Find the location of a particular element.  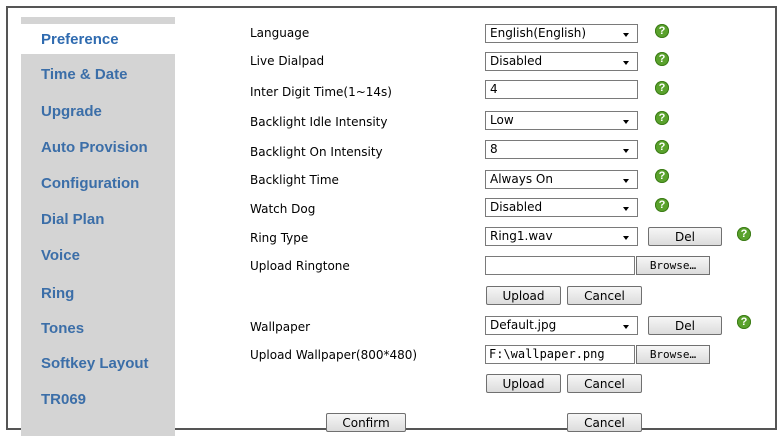

ring-type-label: Ring Type is located at coordinates (279, 238).